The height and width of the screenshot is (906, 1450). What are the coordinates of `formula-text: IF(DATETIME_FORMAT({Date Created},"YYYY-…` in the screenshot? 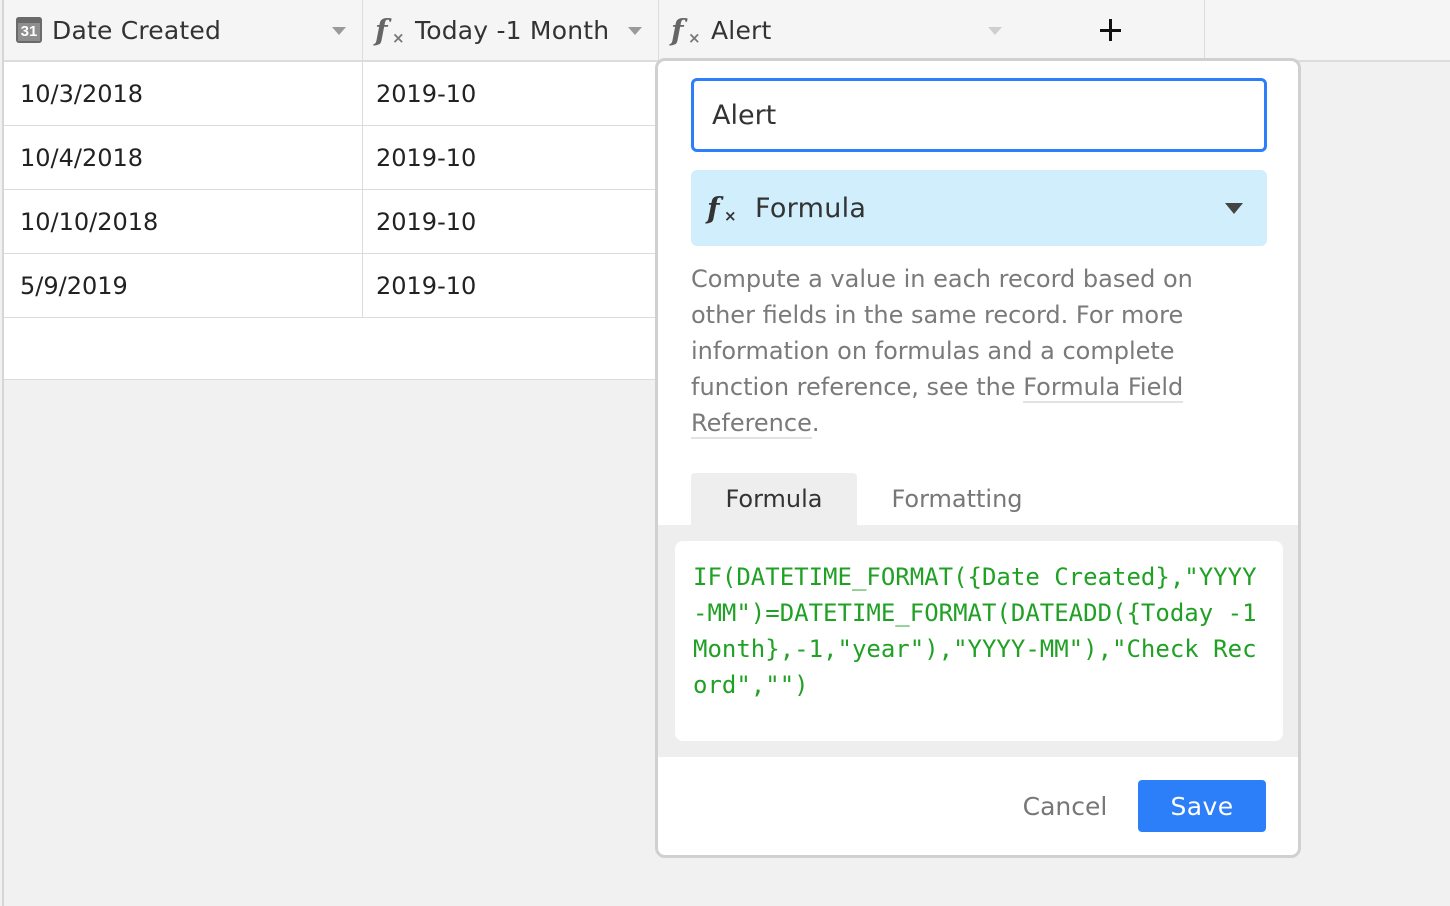 It's located at (979, 631).